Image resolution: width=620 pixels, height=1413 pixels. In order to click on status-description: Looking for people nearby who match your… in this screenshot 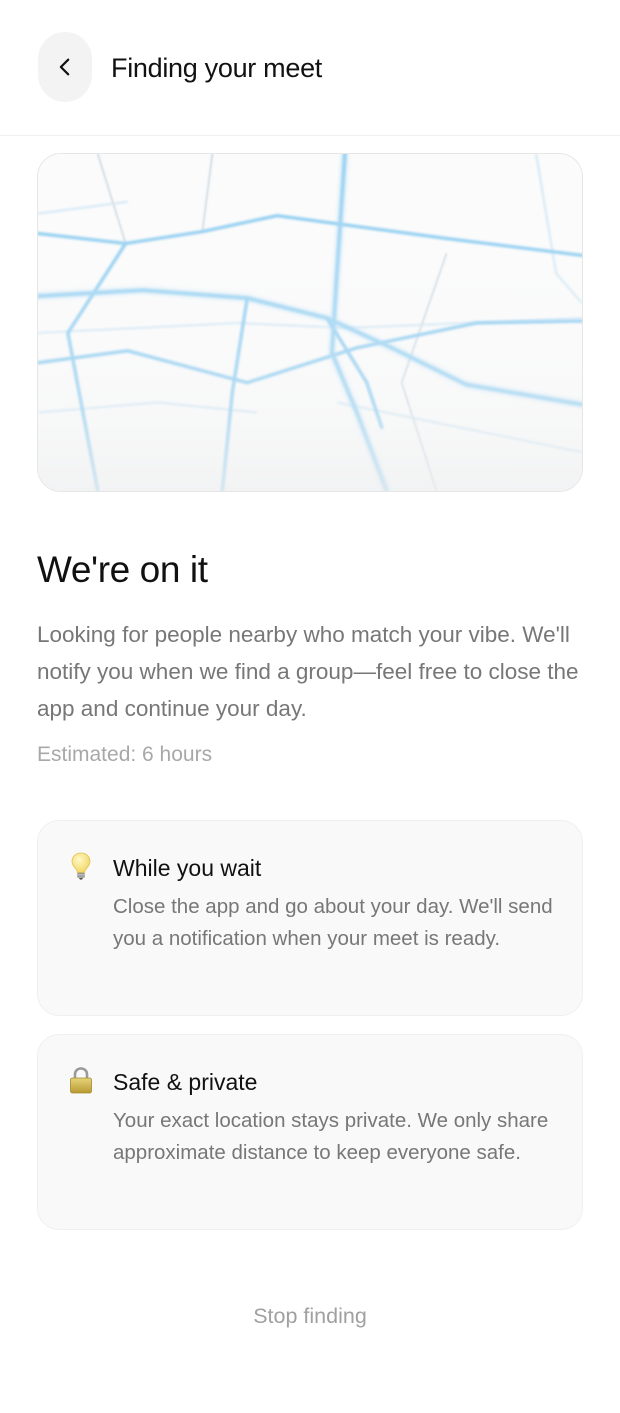, I will do `click(308, 671)`.